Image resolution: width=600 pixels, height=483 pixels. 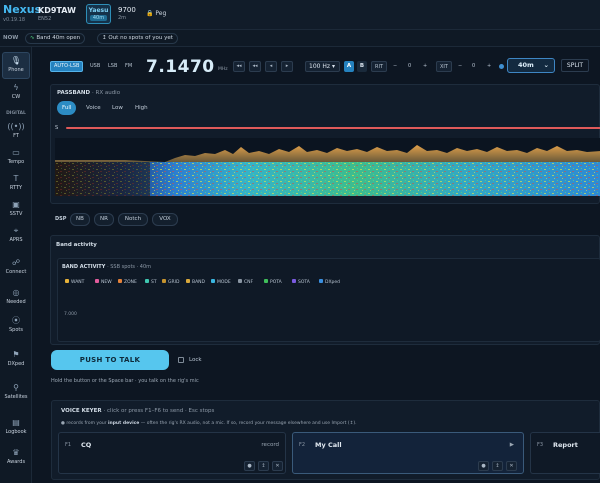 I want to click on legend-item-st: ST, so click(x=151, y=282).